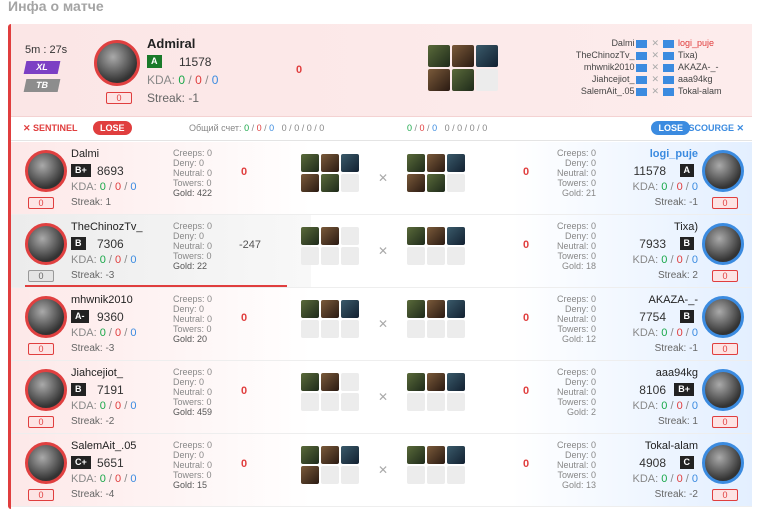  What do you see at coordinates (652, 317) in the screenshot?
I see `mmr-value: 7754` at bounding box center [652, 317].